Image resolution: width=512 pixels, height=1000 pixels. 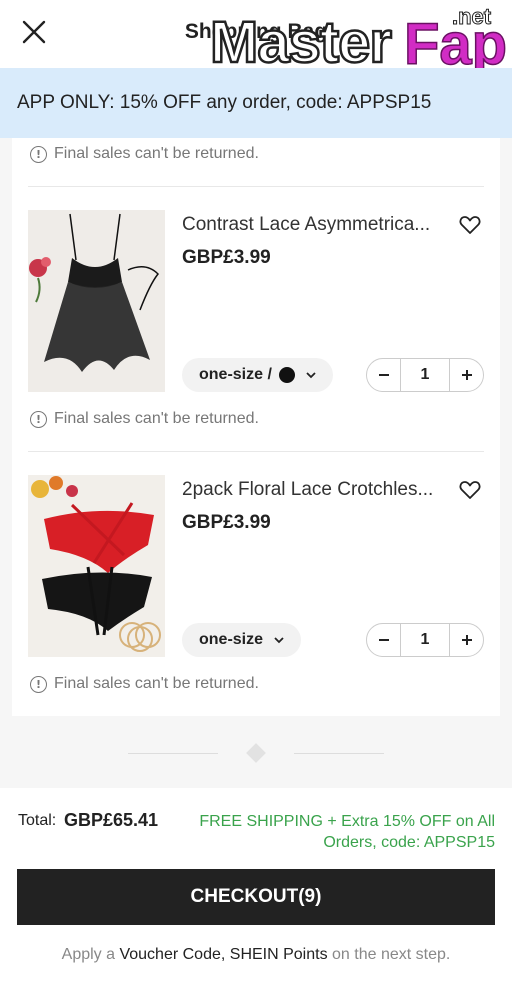 I want to click on watermark-logo: Master Fap .net, so click(x=360, y=40).